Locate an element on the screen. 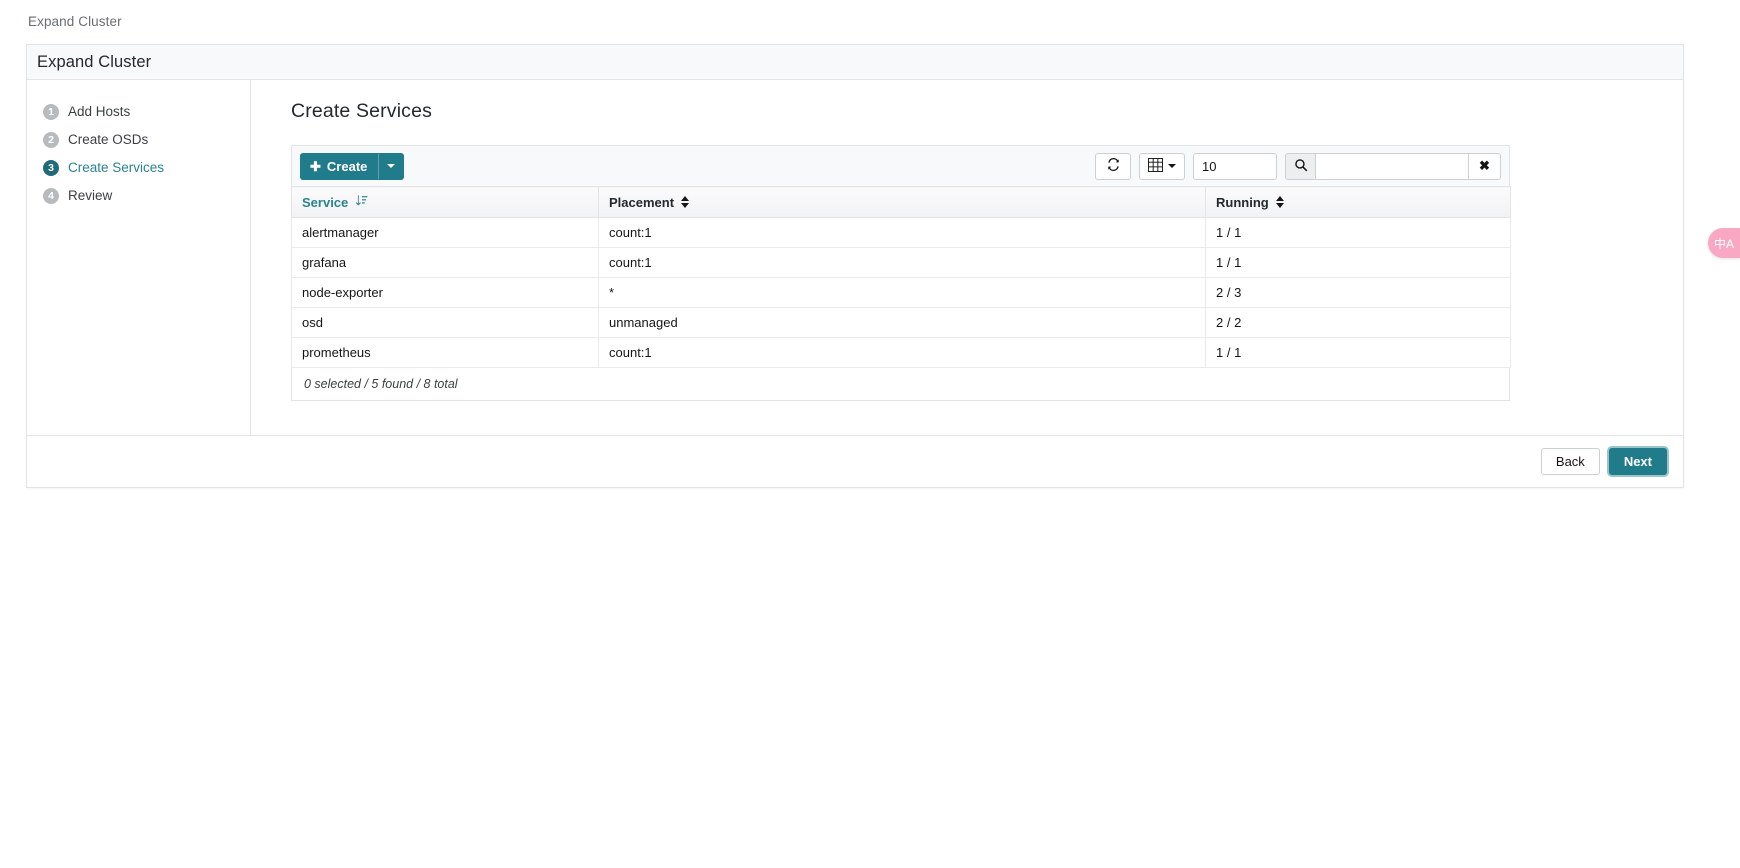 The image size is (1740, 868). sidebar-item-review: 4 Review is located at coordinates (138, 196).